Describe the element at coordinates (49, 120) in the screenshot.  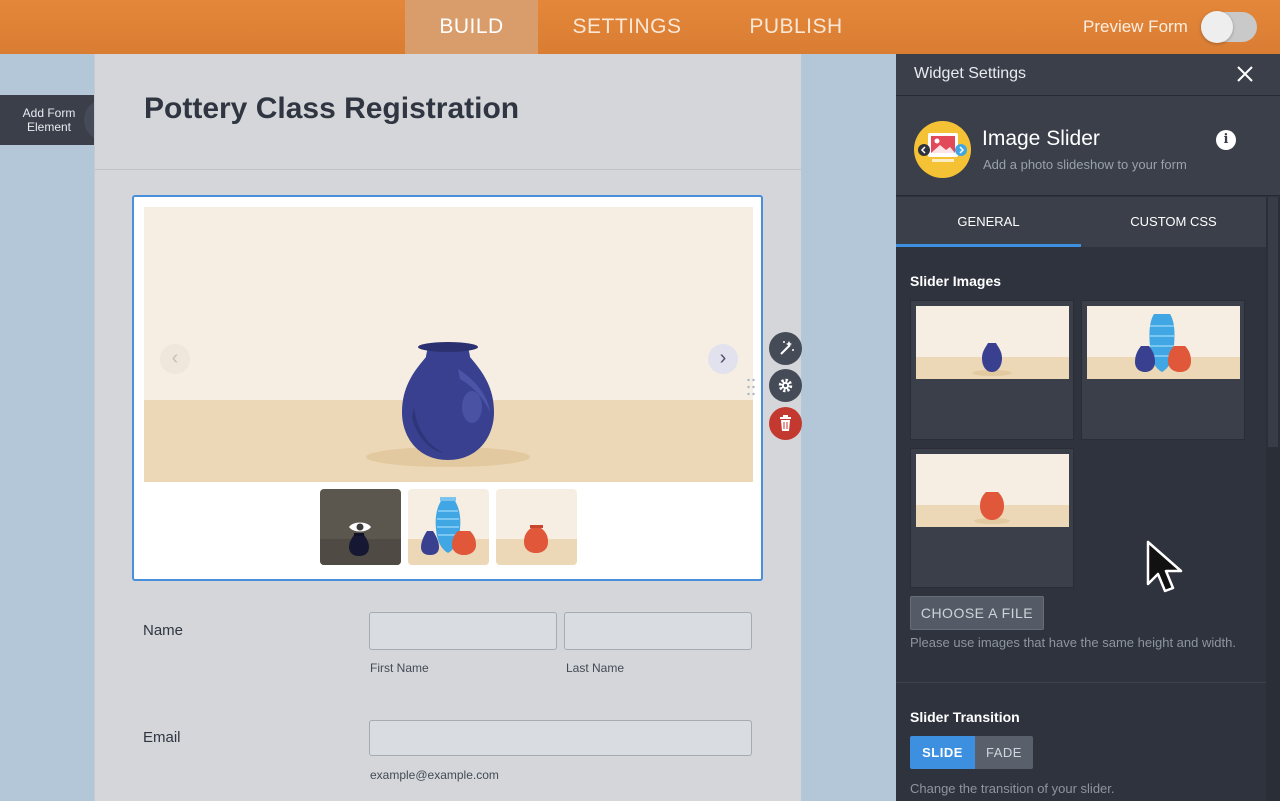
I see `add-form-element-label: Add Form Element` at that location.